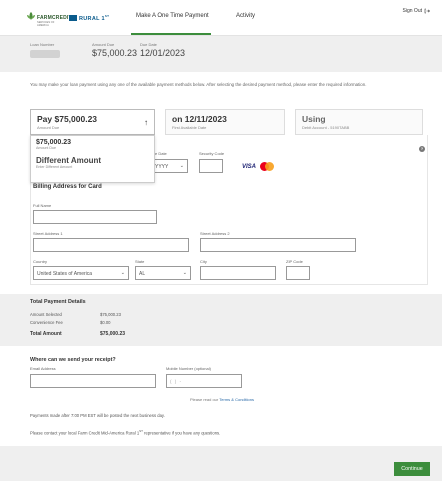 Image resolution: width=442 pixels, height=481 pixels. What do you see at coordinates (46, 24) in the screenshot?
I see `brand-sub: SERVICES OF AMERICA` at bounding box center [46, 24].